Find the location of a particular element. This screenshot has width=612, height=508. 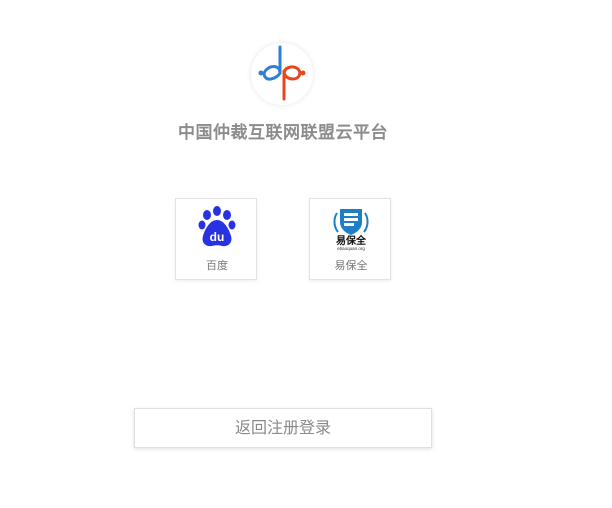

platform-logo is located at coordinates (282, 74).